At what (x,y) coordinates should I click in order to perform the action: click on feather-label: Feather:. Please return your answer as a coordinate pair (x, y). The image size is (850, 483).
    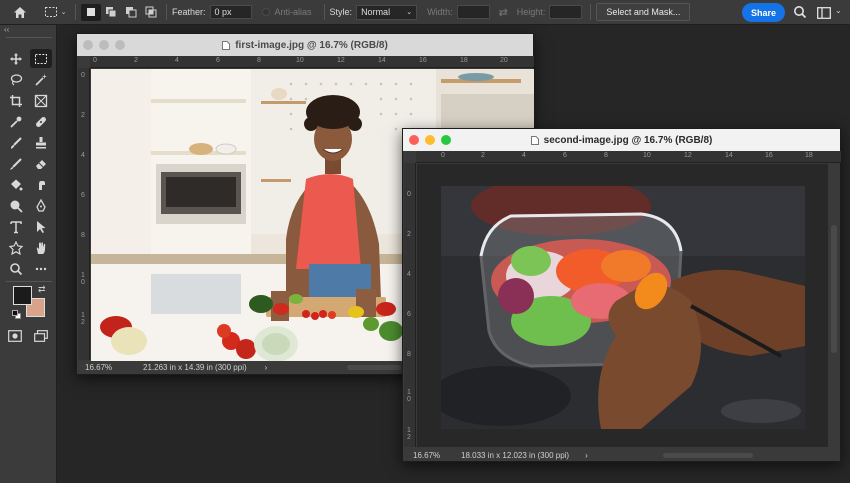
    Looking at the image, I should click on (189, 12).